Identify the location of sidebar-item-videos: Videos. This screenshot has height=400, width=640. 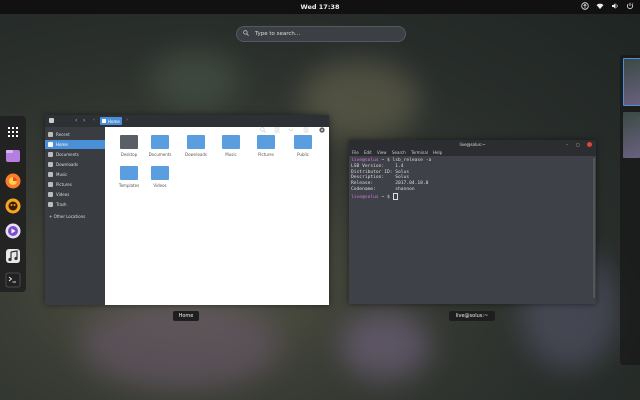
(75, 194).